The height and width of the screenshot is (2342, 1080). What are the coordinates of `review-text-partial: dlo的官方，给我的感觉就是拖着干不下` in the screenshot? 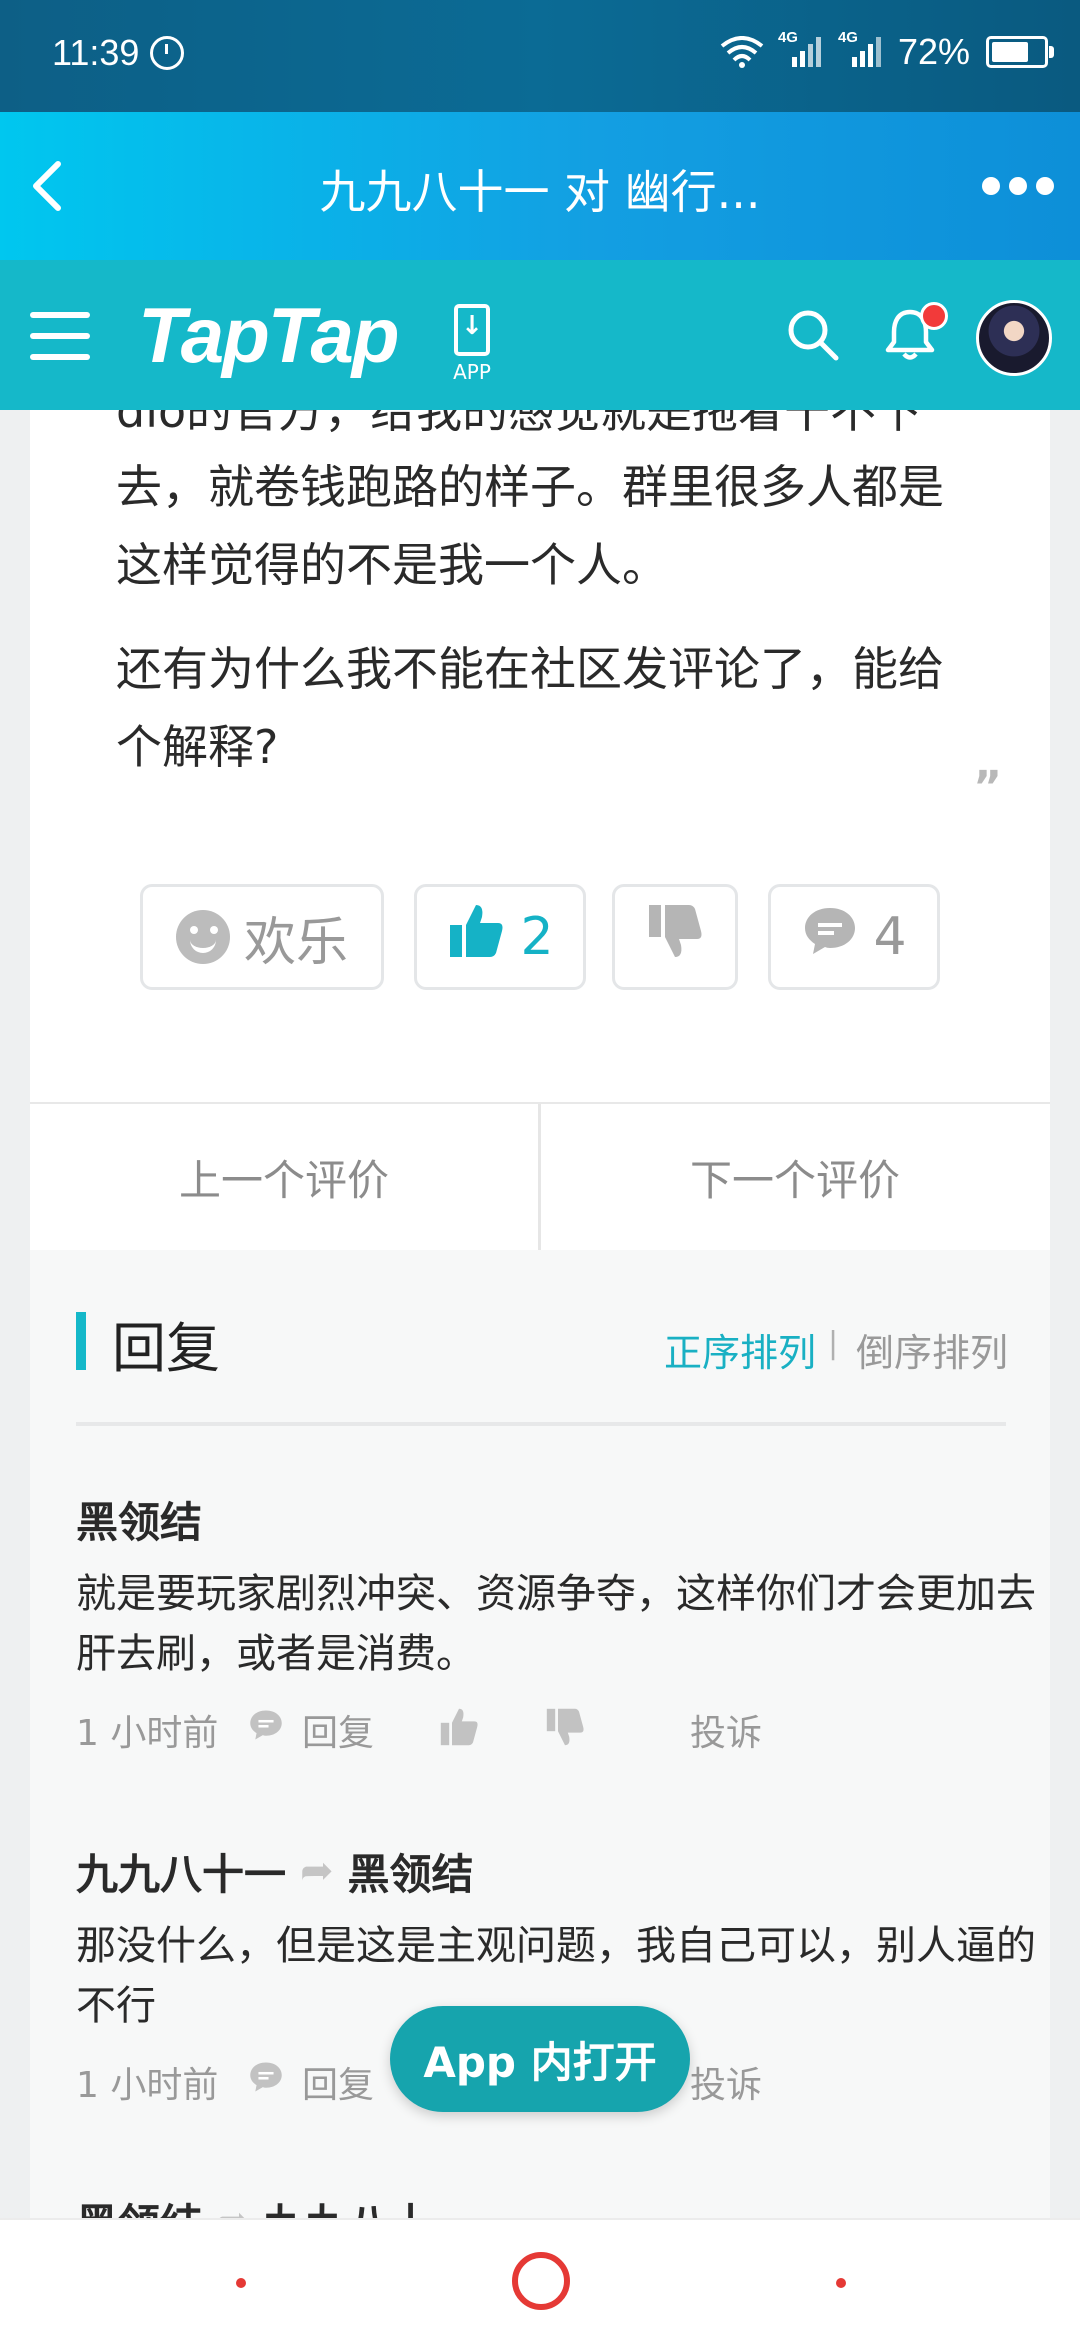 It's located at (556, 423).